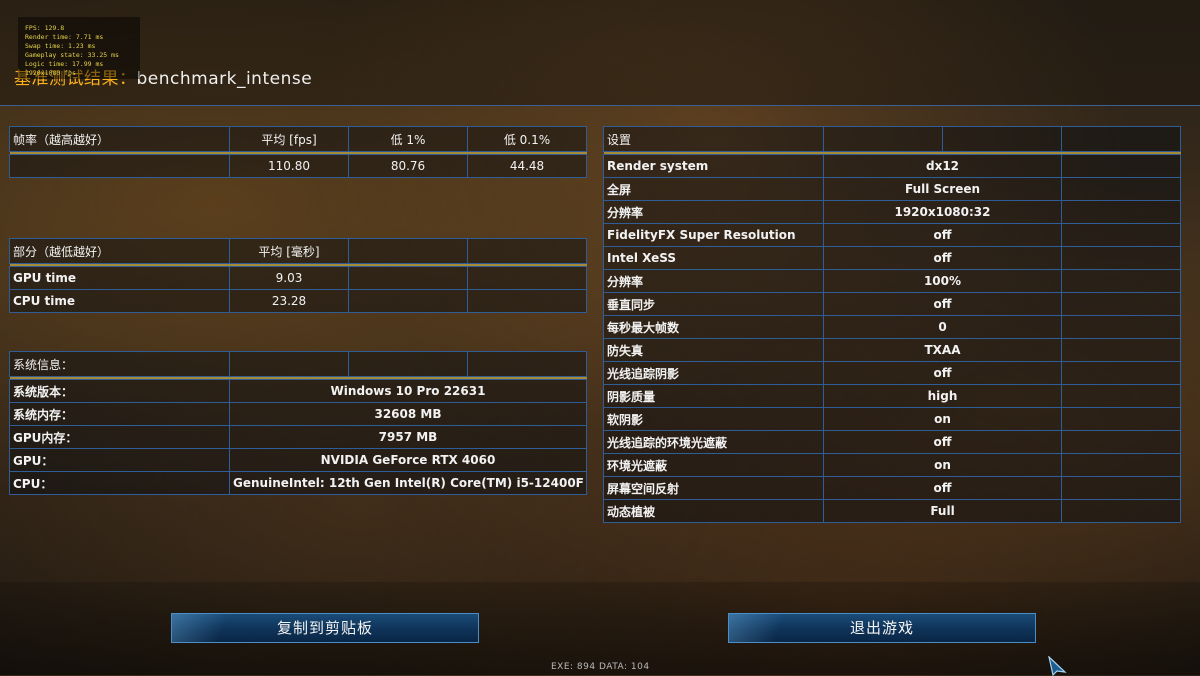 The image size is (1200, 676). I want to click on system-row-label: 系统版本：, so click(119, 391).